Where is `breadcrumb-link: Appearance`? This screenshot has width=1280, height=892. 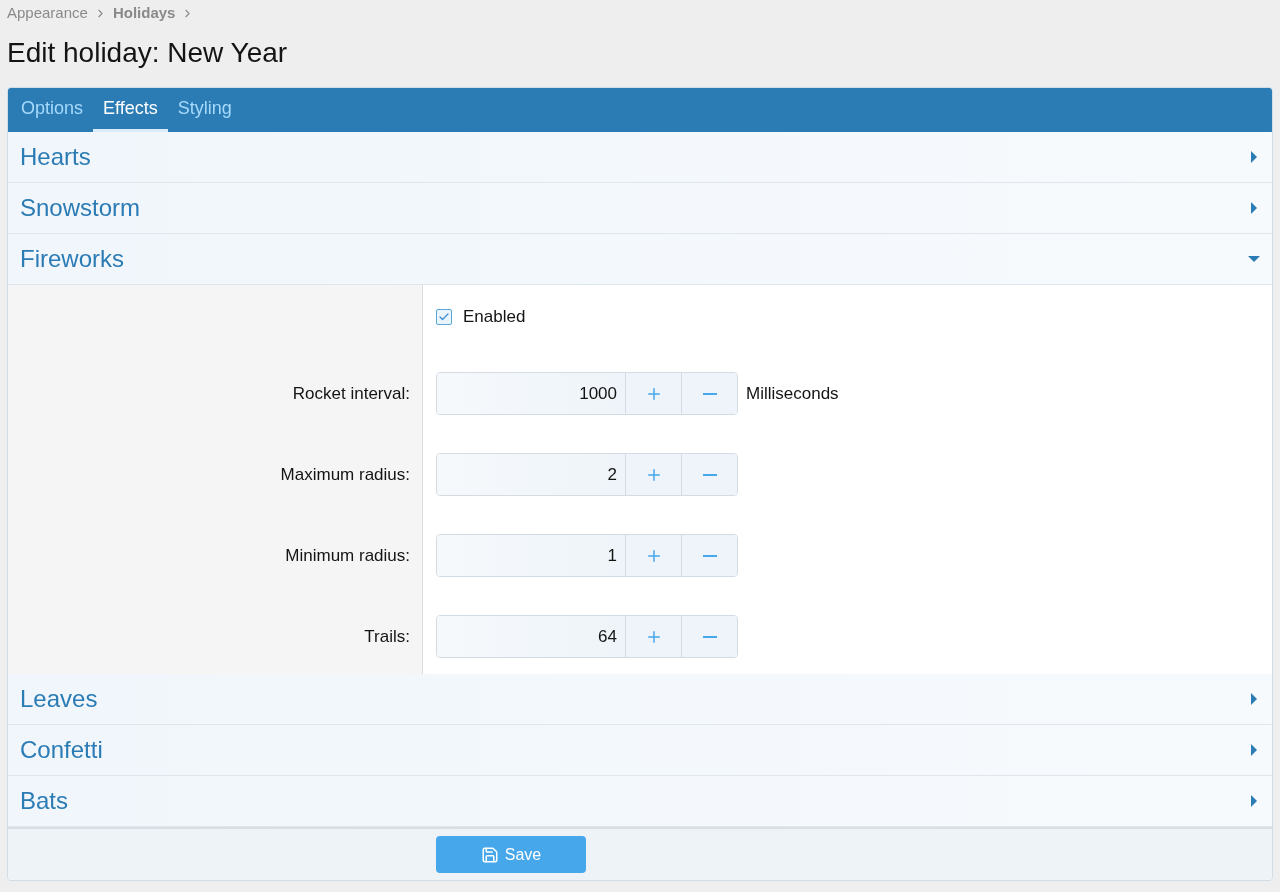 breadcrumb-link: Appearance is located at coordinates (47, 13).